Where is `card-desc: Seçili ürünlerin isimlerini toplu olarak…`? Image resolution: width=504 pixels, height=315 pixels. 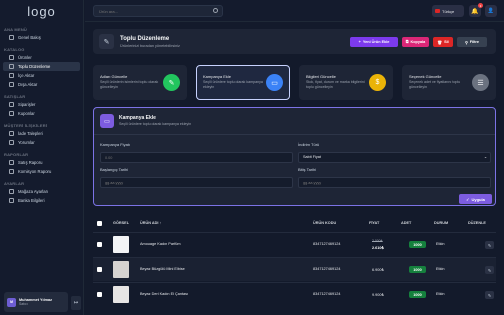 card-desc: Seçili ürünlerin isimlerini toplu olarak… is located at coordinates (129, 84).